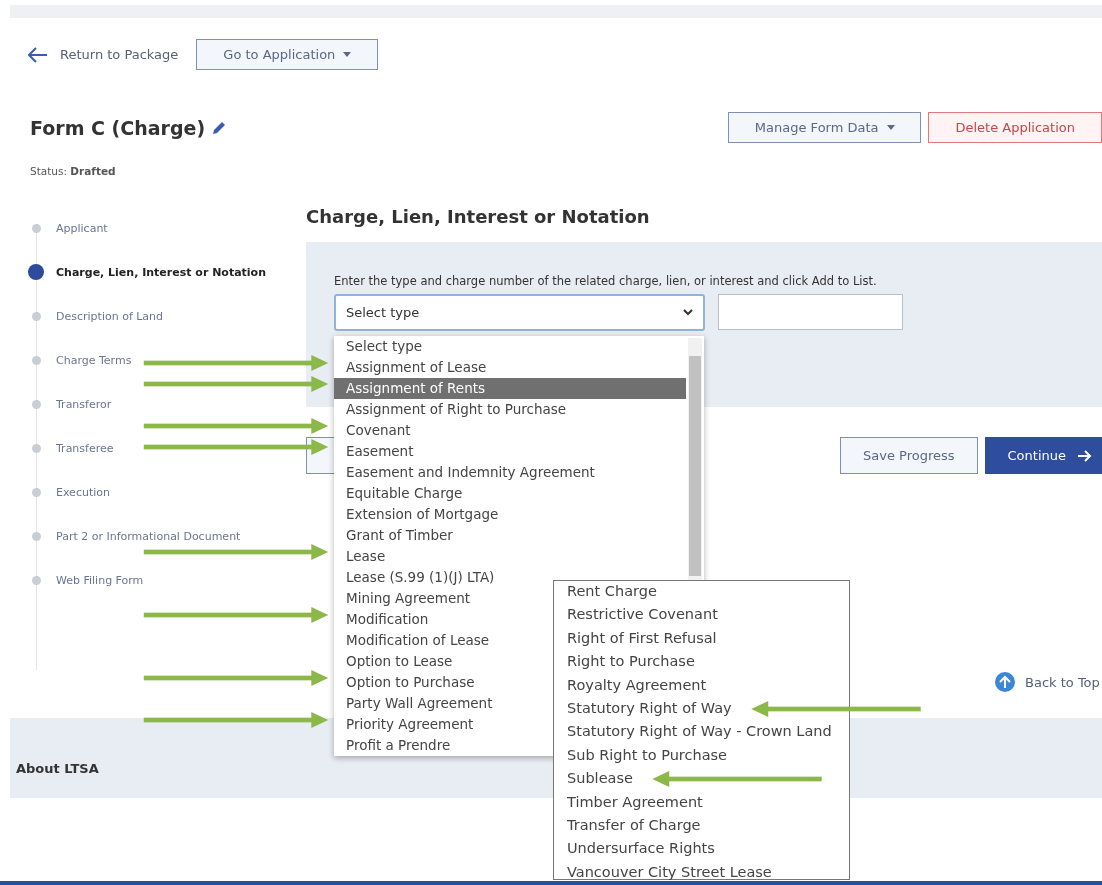 This screenshot has width=1102, height=885. I want to click on go-to-application-button: Go to Application, so click(287, 54).